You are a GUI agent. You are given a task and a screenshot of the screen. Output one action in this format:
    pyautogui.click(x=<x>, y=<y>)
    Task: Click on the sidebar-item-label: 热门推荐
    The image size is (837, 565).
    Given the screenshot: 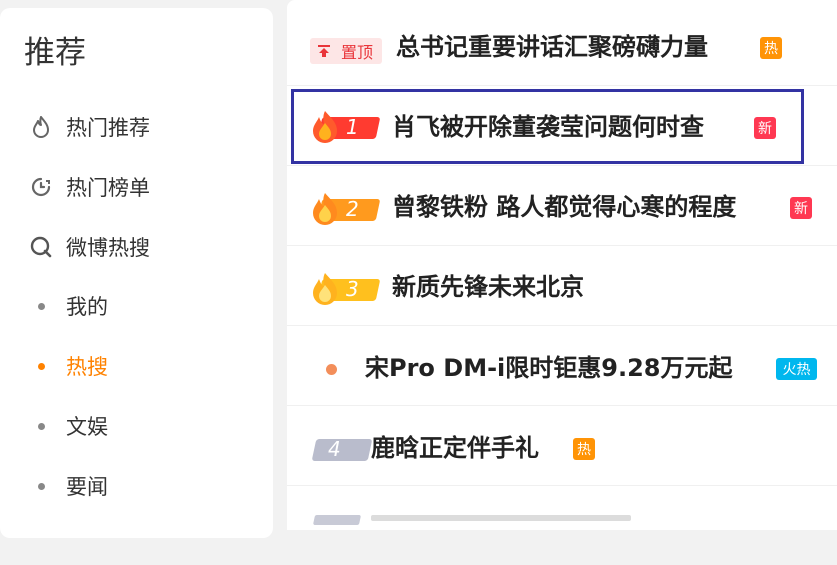 What is the action you would take?
    pyautogui.click(x=108, y=128)
    